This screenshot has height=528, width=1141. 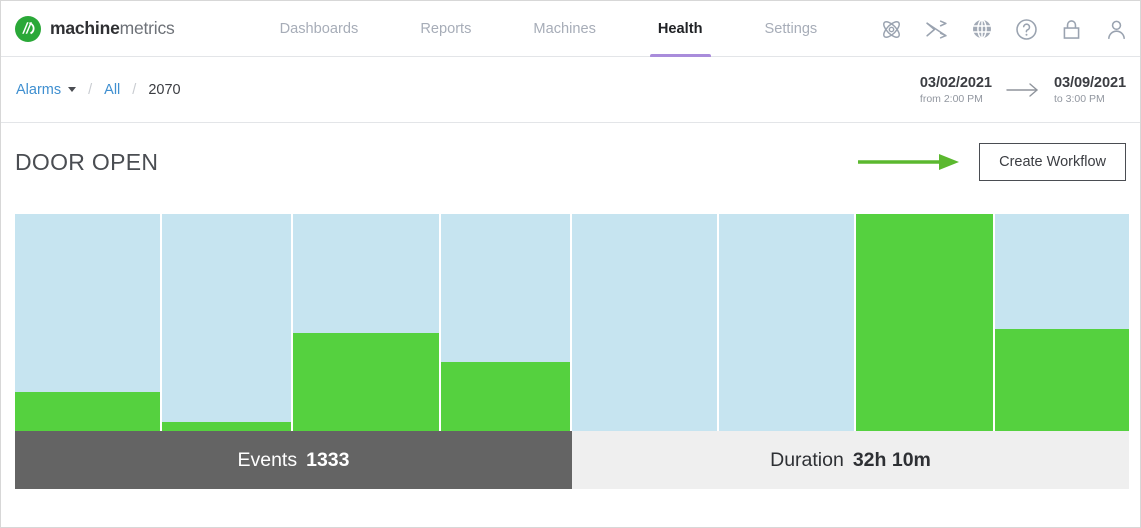 What do you see at coordinates (72, 89) in the screenshot?
I see `chevron-down-icon` at bounding box center [72, 89].